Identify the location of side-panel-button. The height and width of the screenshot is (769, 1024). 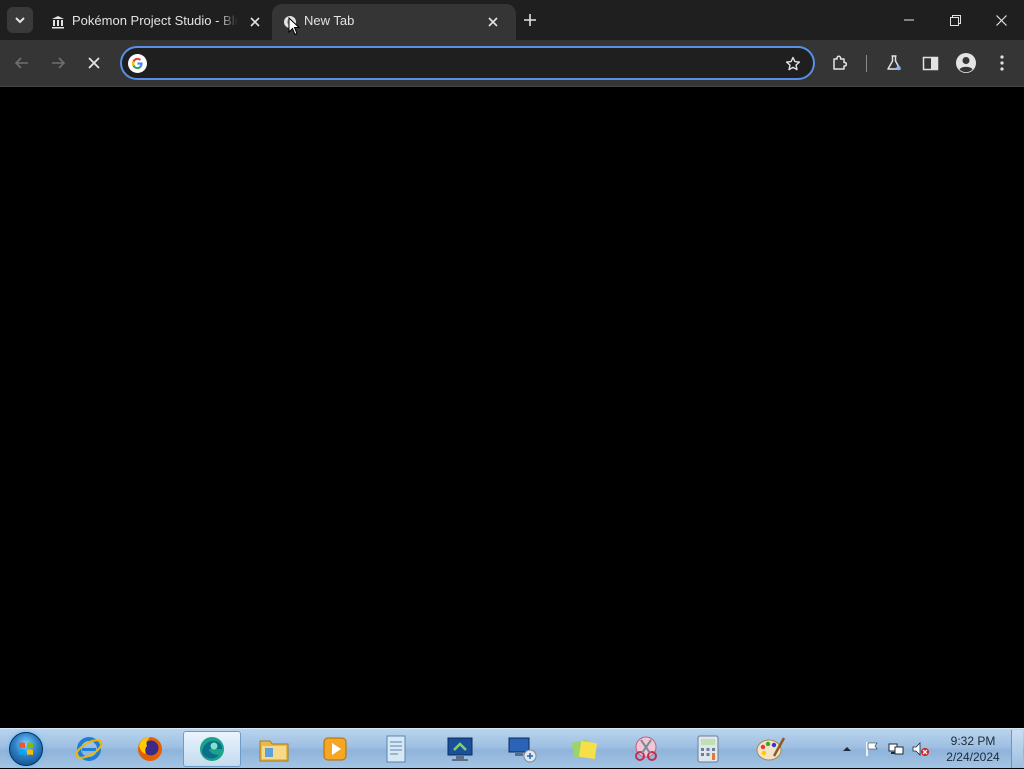
(930, 63).